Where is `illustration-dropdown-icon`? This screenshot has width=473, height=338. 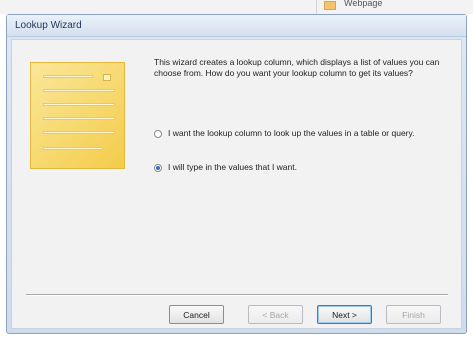
illustration-dropdown-icon is located at coordinates (107, 77).